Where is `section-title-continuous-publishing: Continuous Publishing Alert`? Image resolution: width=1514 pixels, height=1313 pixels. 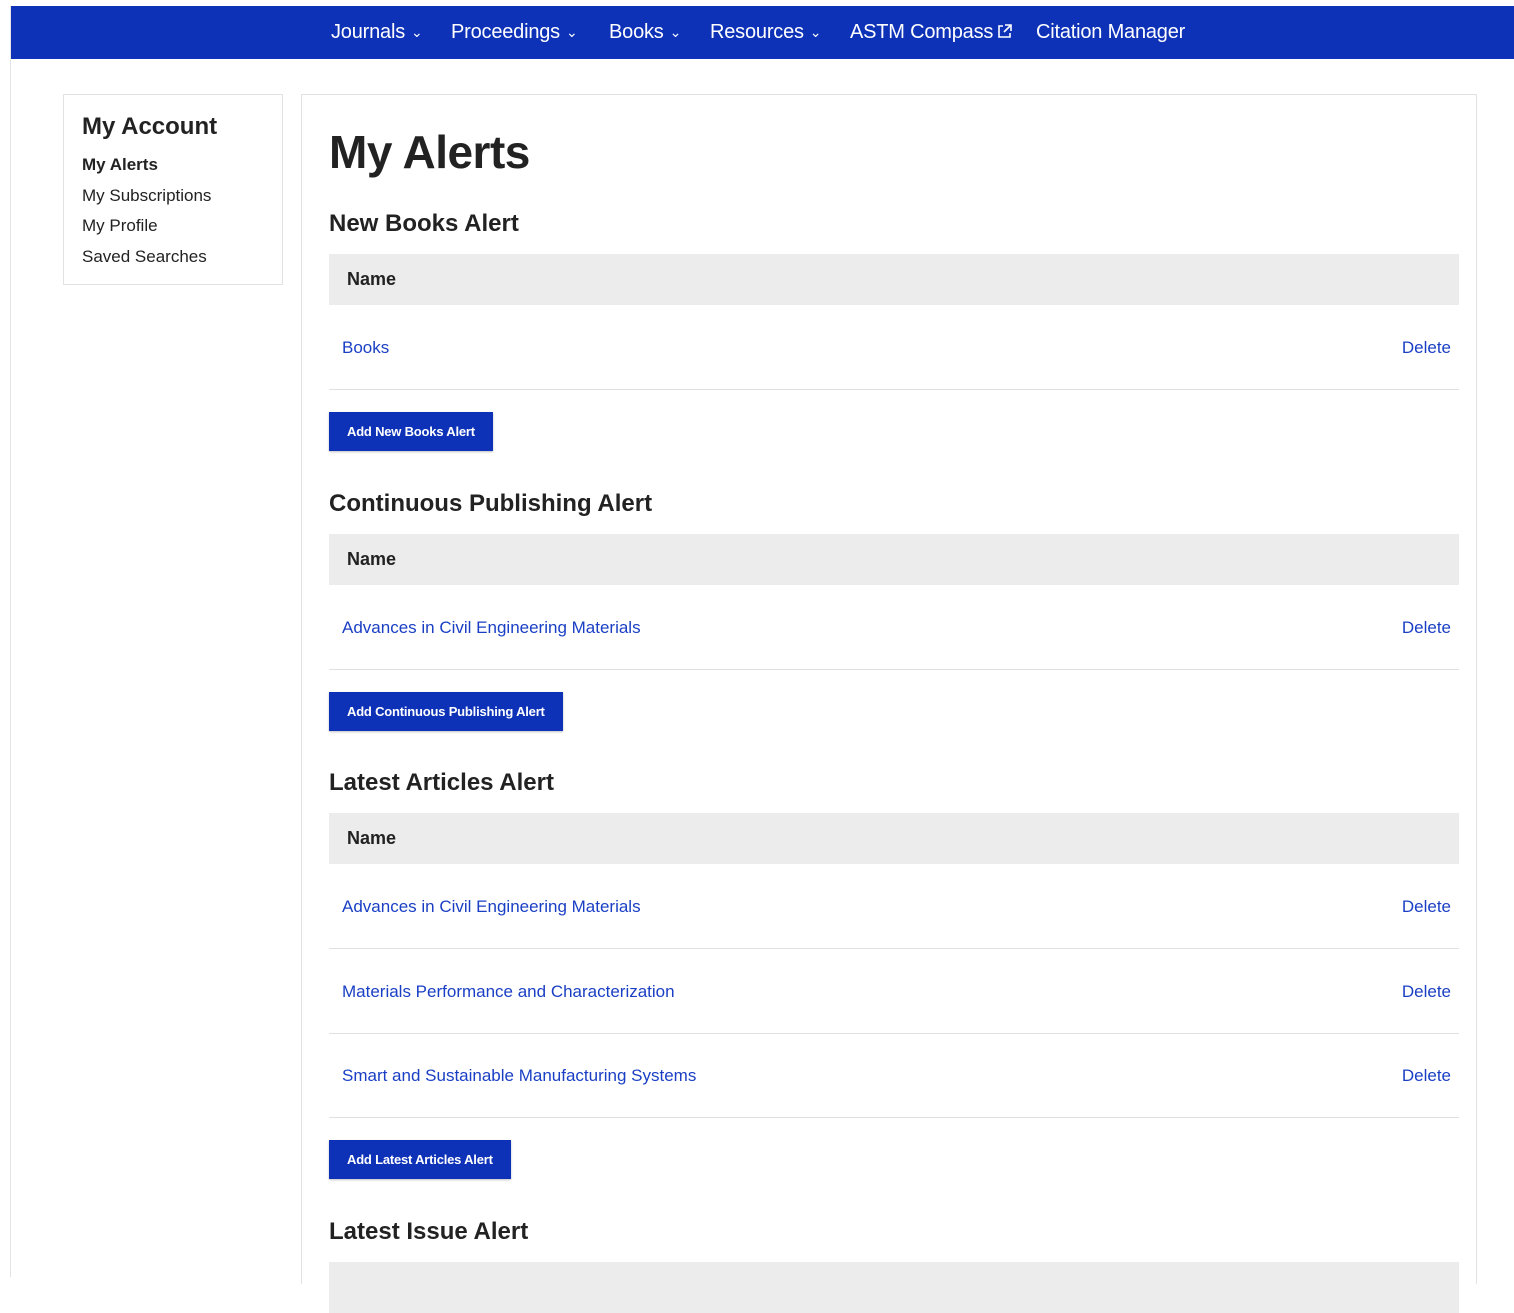 section-title-continuous-publishing: Continuous Publishing Alert is located at coordinates (491, 503).